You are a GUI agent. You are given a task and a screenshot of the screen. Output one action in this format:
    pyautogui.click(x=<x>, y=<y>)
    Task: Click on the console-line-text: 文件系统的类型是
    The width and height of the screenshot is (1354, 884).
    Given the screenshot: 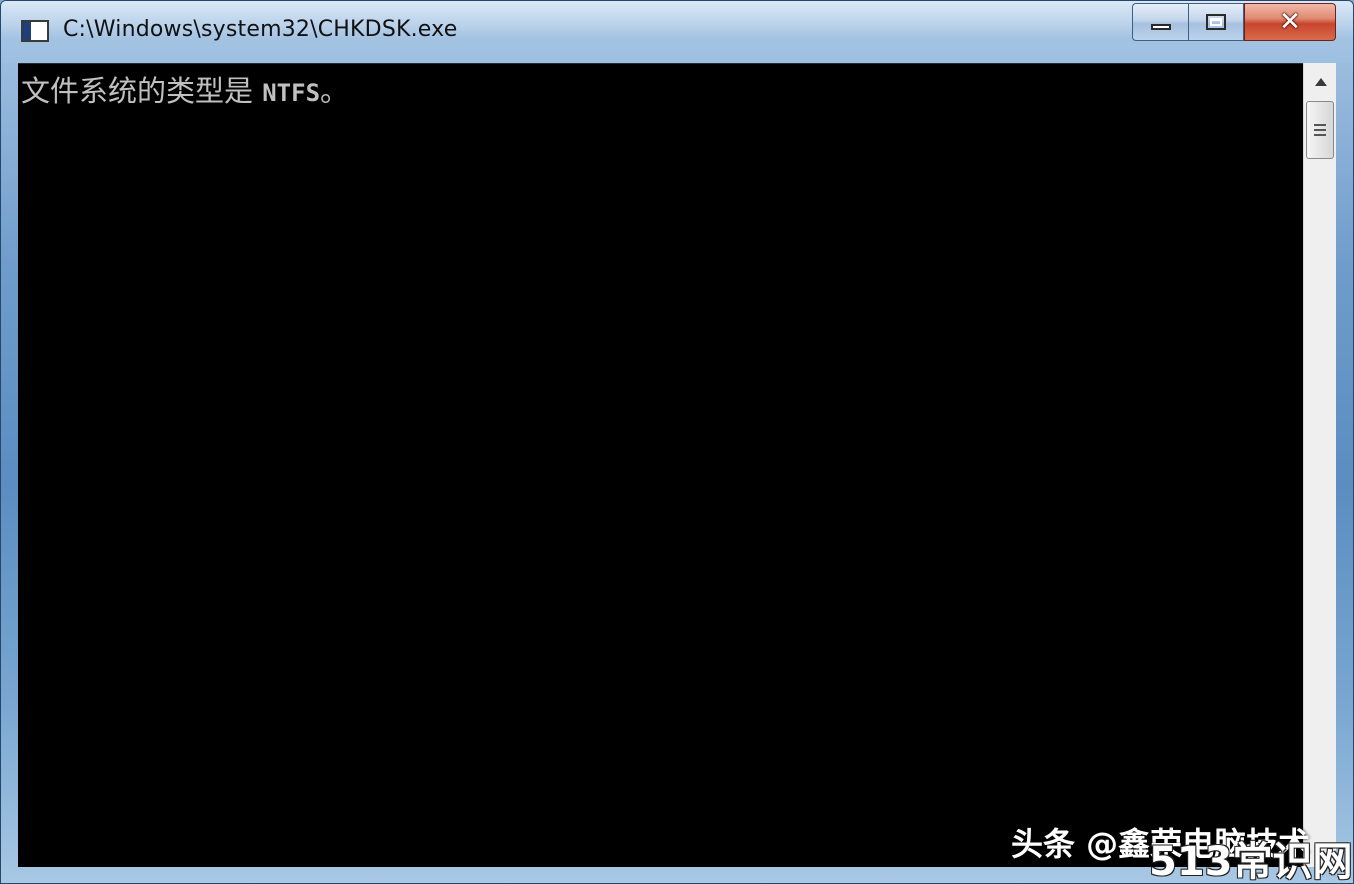 What is the action you would take?
    pyautogui.click(x=137, y=91)
    